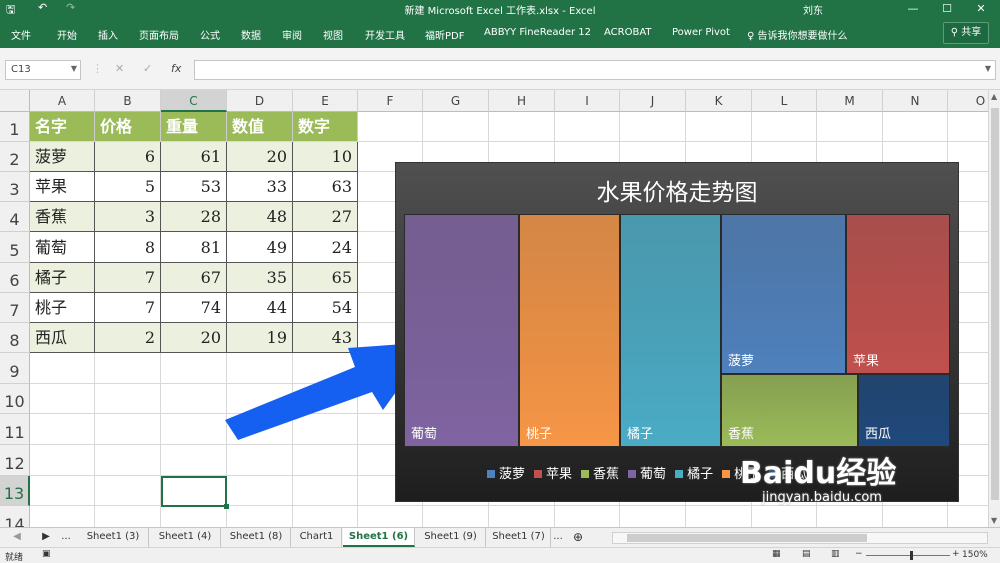  Describe the element at coordinates (128, 217) in the screenshot. I see `table-cell: 3` at that location.